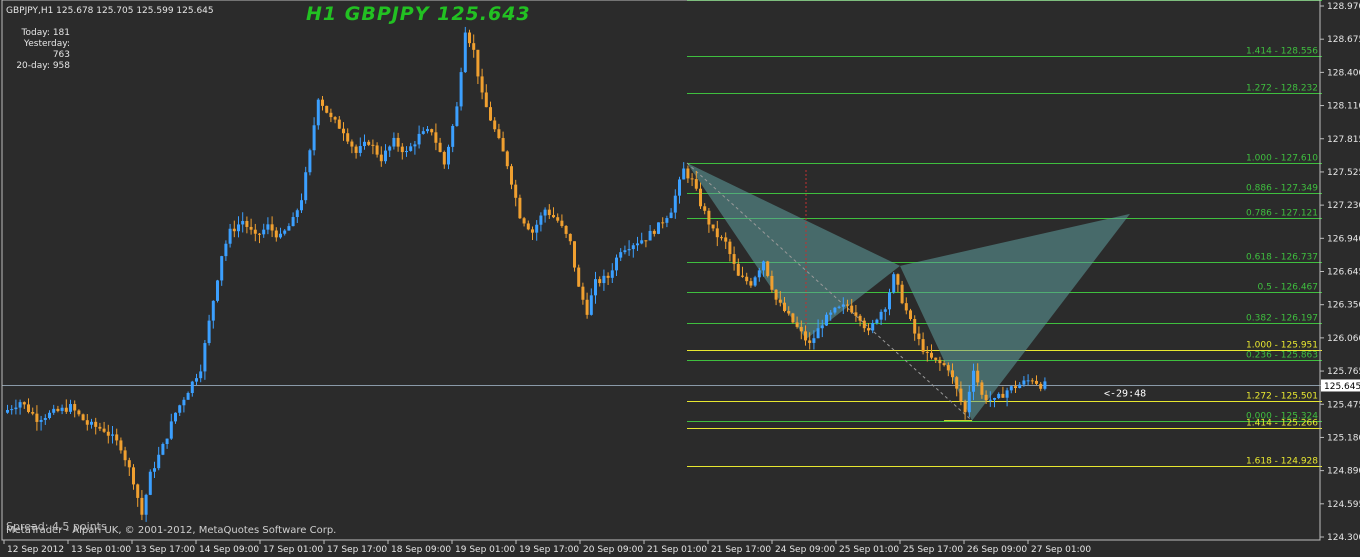 This screenshot has width=1360, height=557. I want to click on x-axis-tick-label: 24 Sep 09:00, so click(805, 550).